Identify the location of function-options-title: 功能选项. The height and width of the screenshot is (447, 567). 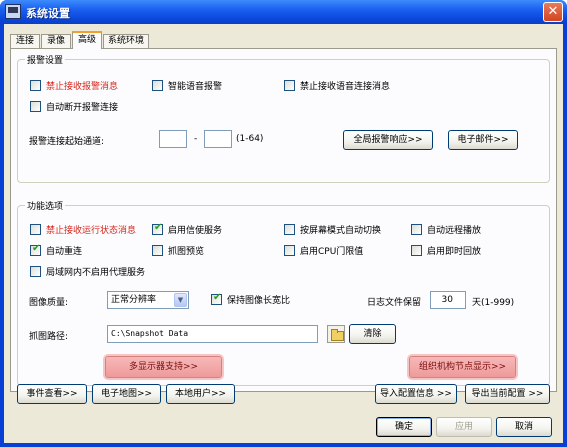
(45, 205).